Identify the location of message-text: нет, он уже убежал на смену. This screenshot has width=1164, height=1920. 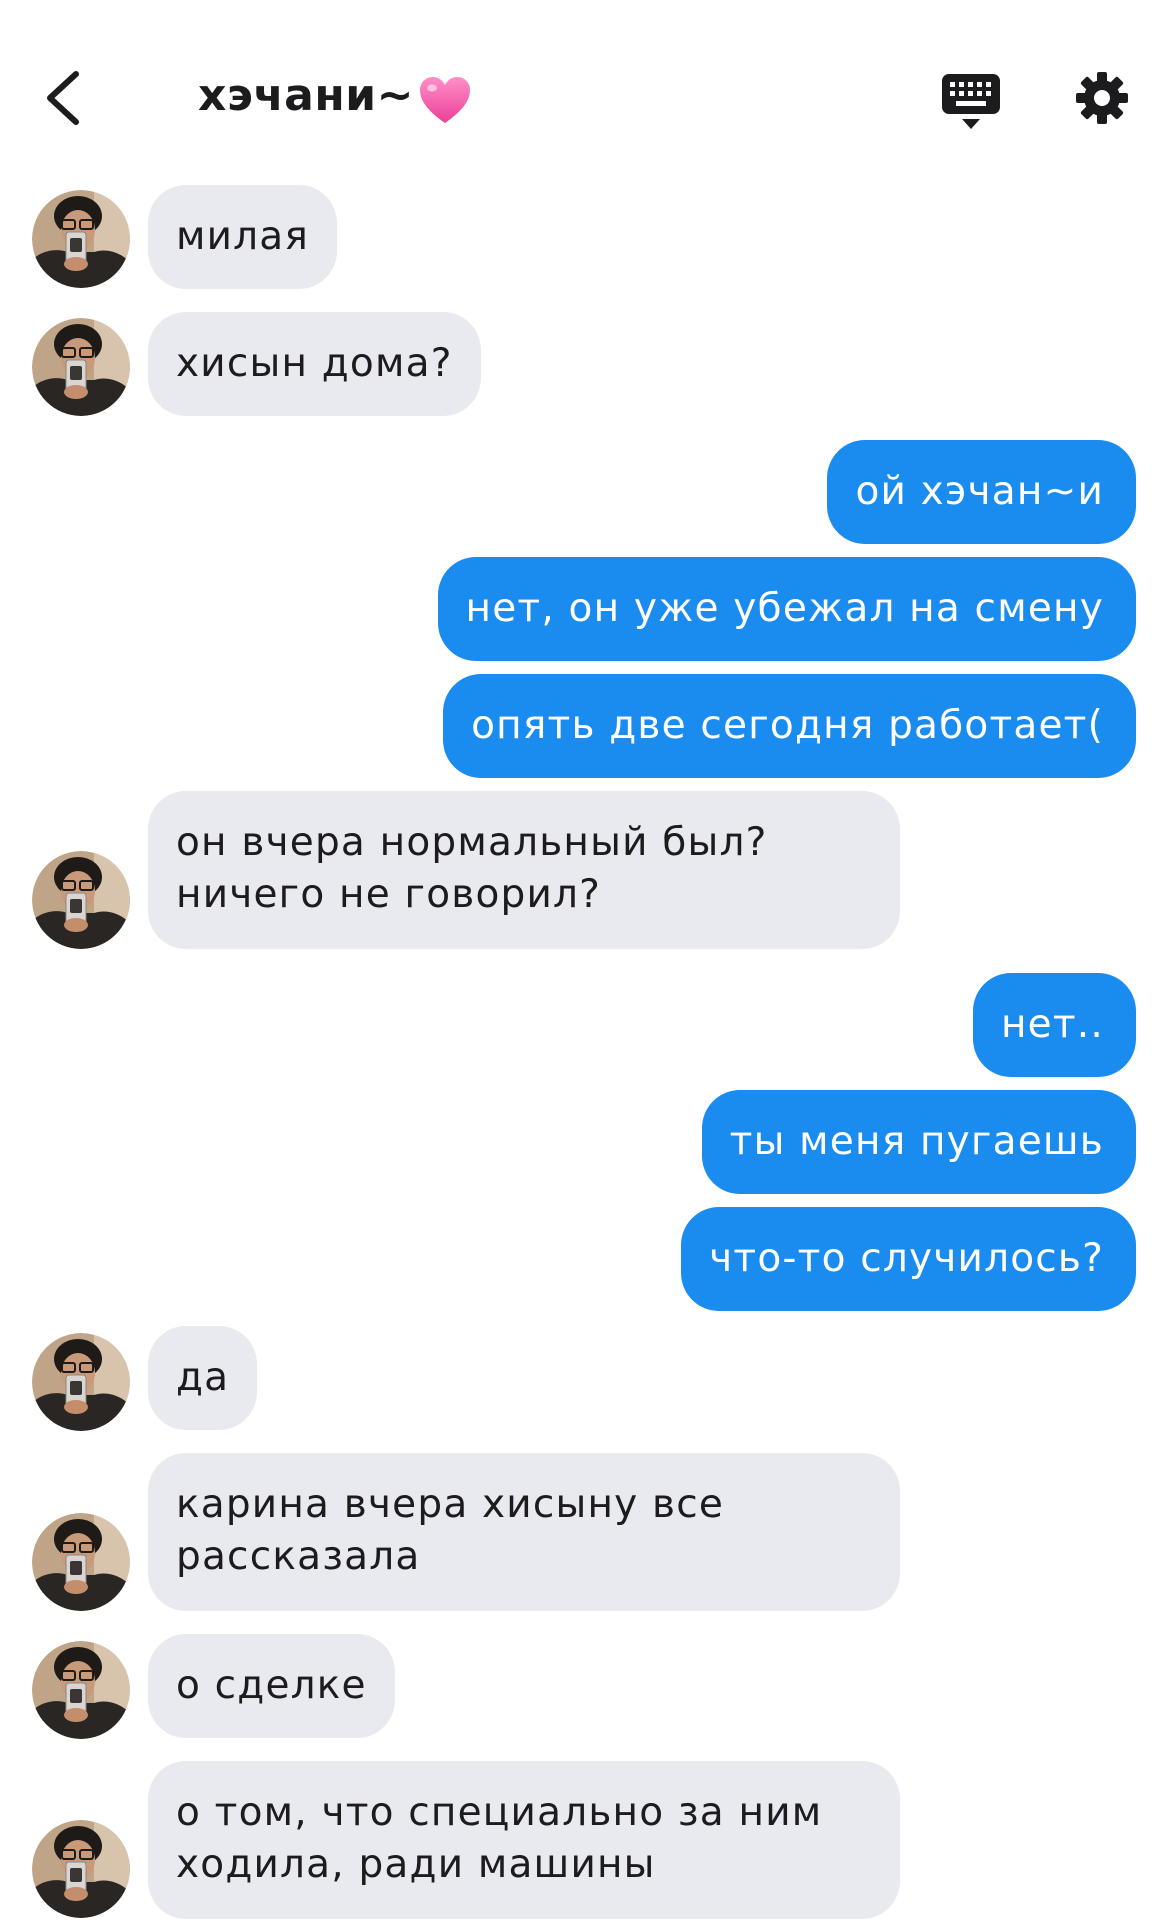
(784, 608).